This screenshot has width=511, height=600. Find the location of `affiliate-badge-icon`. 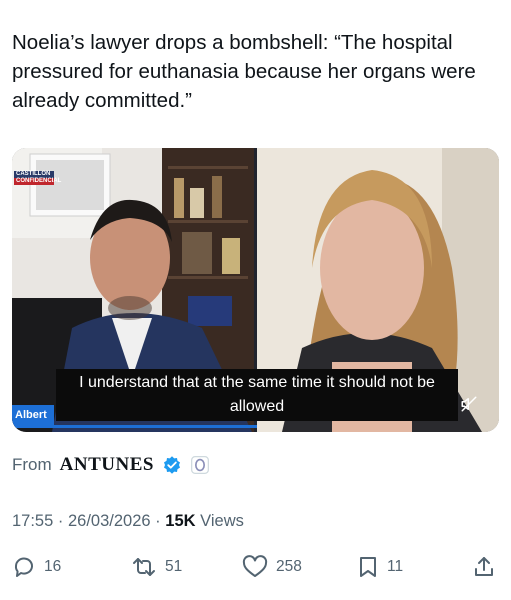

affiliate-badge-icon is located at coordinates (200, 465).